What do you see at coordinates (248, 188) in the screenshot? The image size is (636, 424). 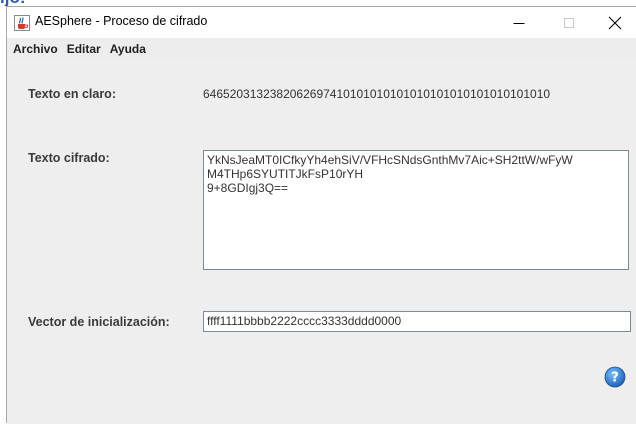 I see `ciphertext-line: 9+8GDIgj3Q==` at bounding box center [248, 188].